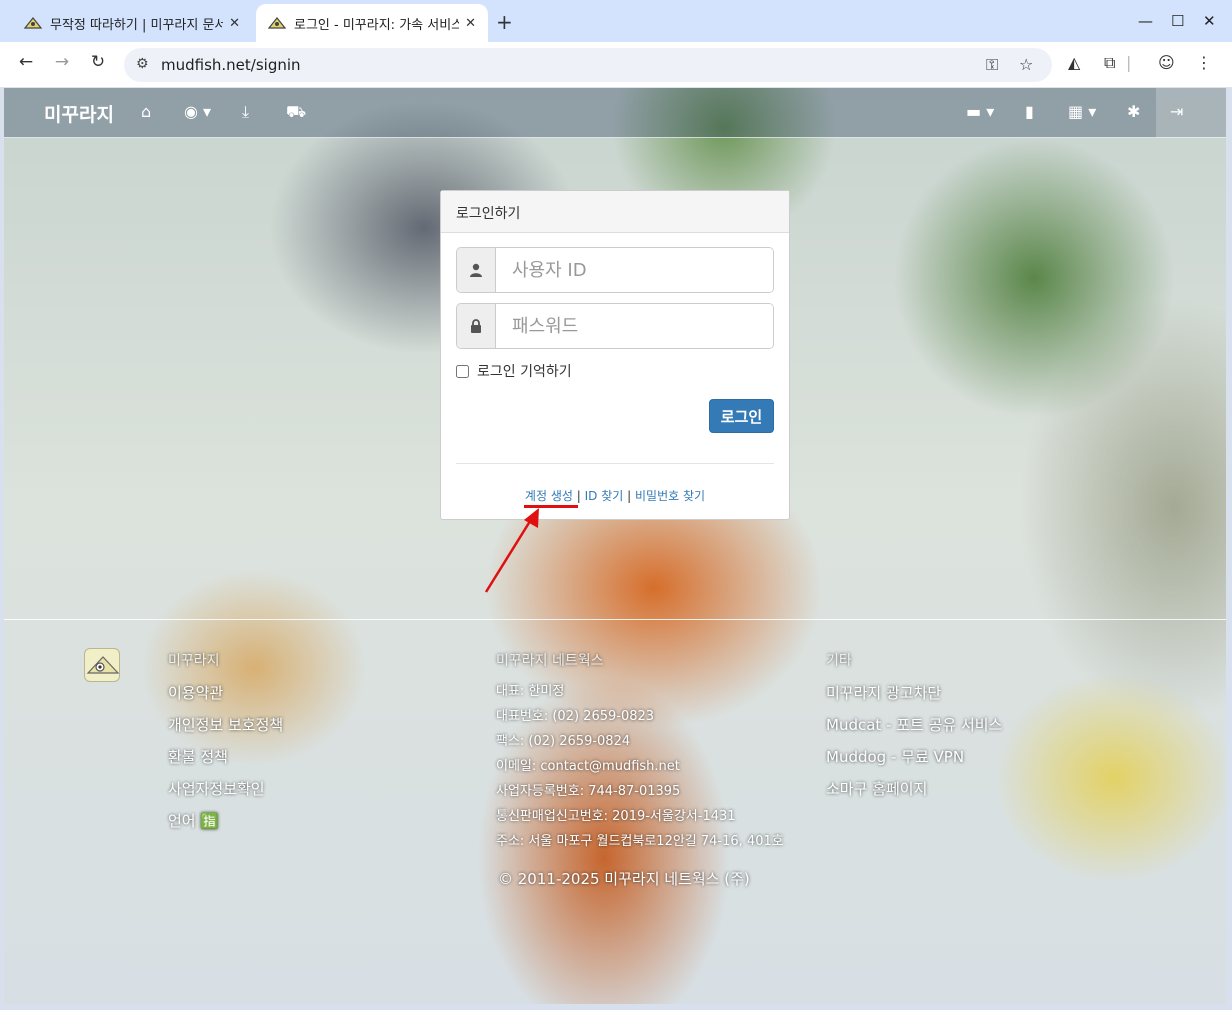 This screenshot has height=1010, width=1232. I want to click on home-icon: ⌂, so click(146, 111).